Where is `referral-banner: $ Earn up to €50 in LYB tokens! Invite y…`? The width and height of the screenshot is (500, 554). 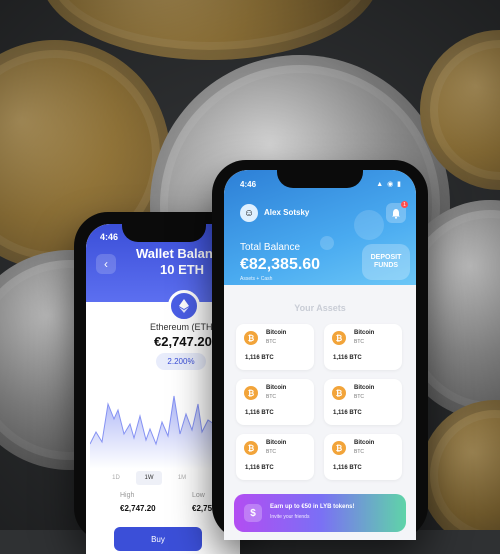 referral-banner: $ Earn up to €50 in LYB tokens! Invite y… is located at coordinates (320, 513).